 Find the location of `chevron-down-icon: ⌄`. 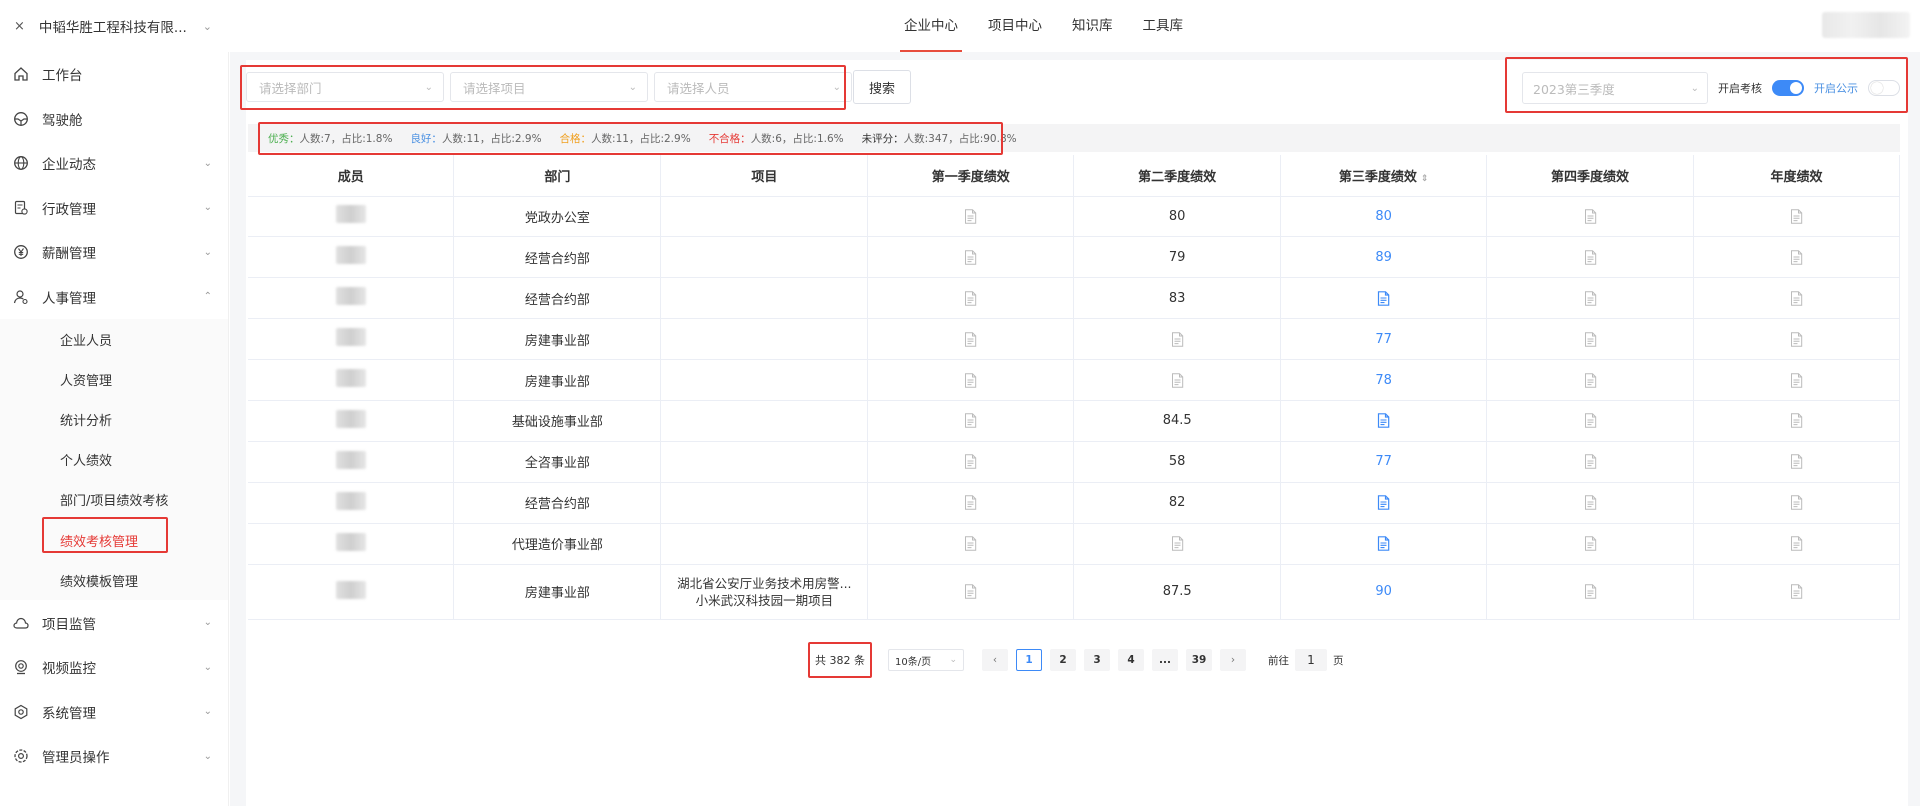

chevron-down-icon: ⌄ is located at coordinates (207, 26).